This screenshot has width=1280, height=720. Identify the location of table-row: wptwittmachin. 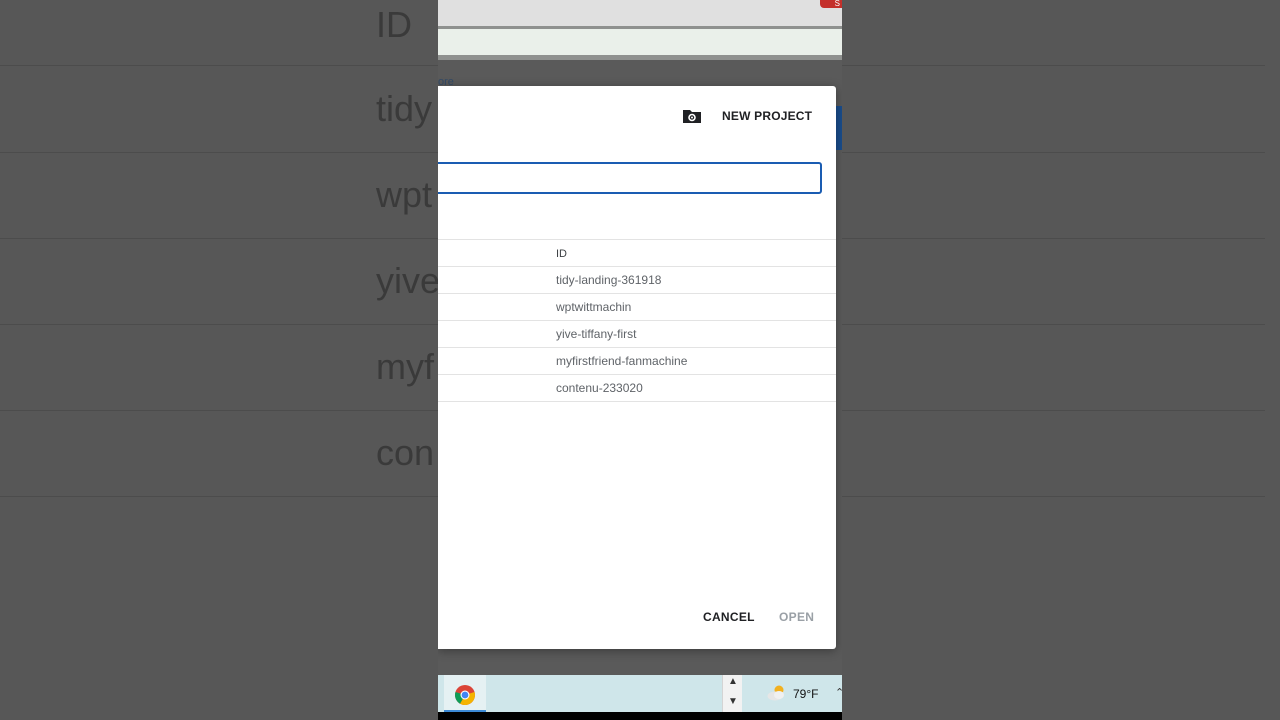
(637, 307).